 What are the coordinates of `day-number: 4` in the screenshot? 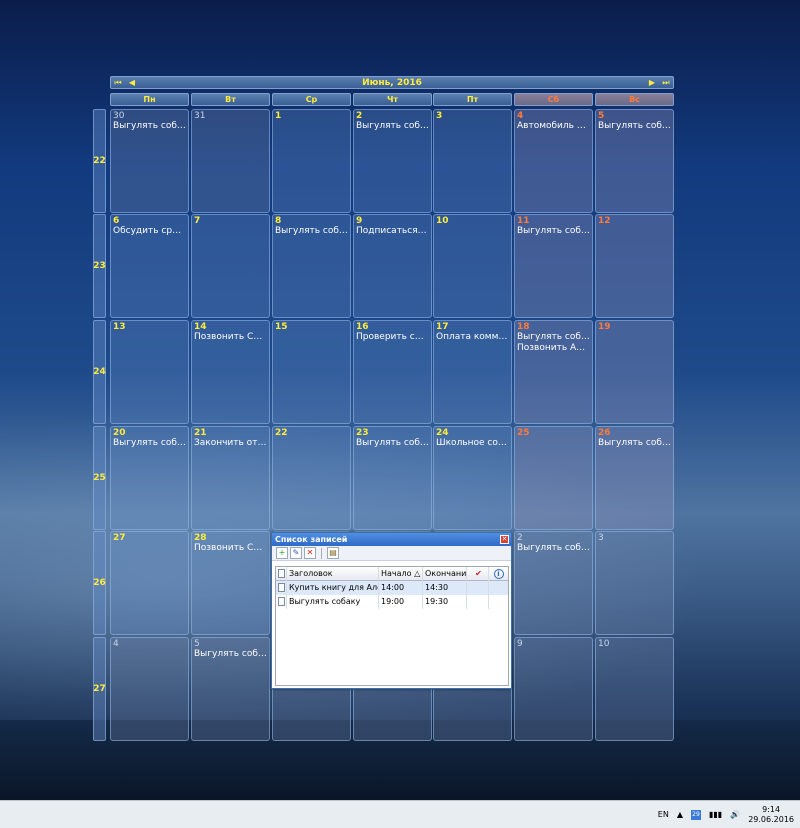 It's located at (520, 116).